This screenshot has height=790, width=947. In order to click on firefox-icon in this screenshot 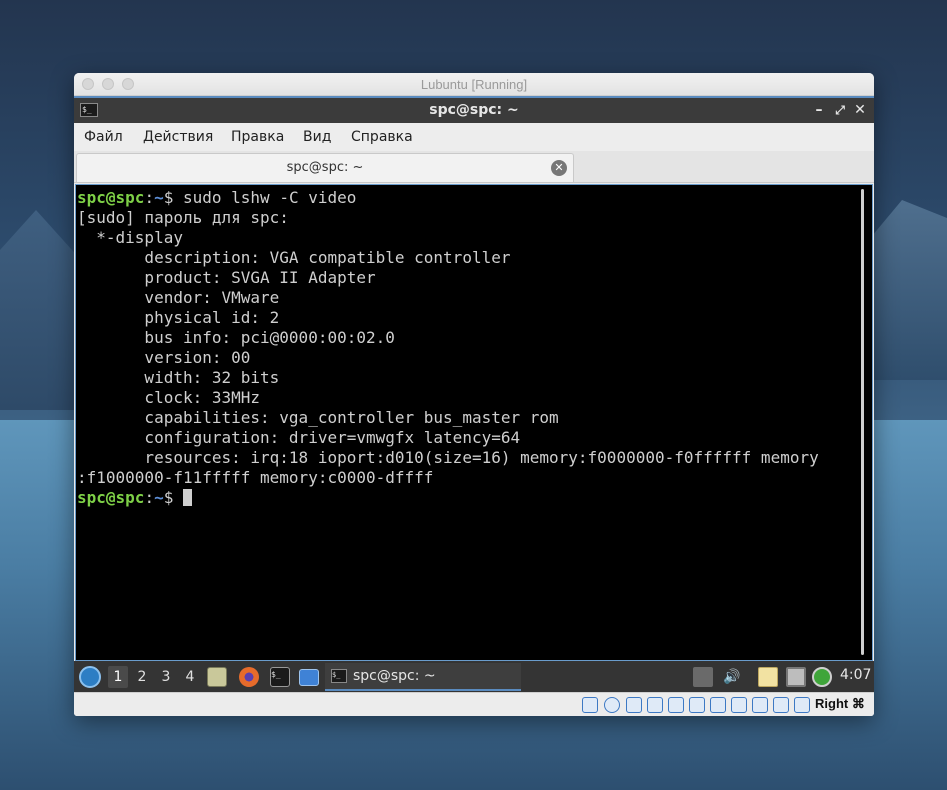, I will do `click(249, 677)`.